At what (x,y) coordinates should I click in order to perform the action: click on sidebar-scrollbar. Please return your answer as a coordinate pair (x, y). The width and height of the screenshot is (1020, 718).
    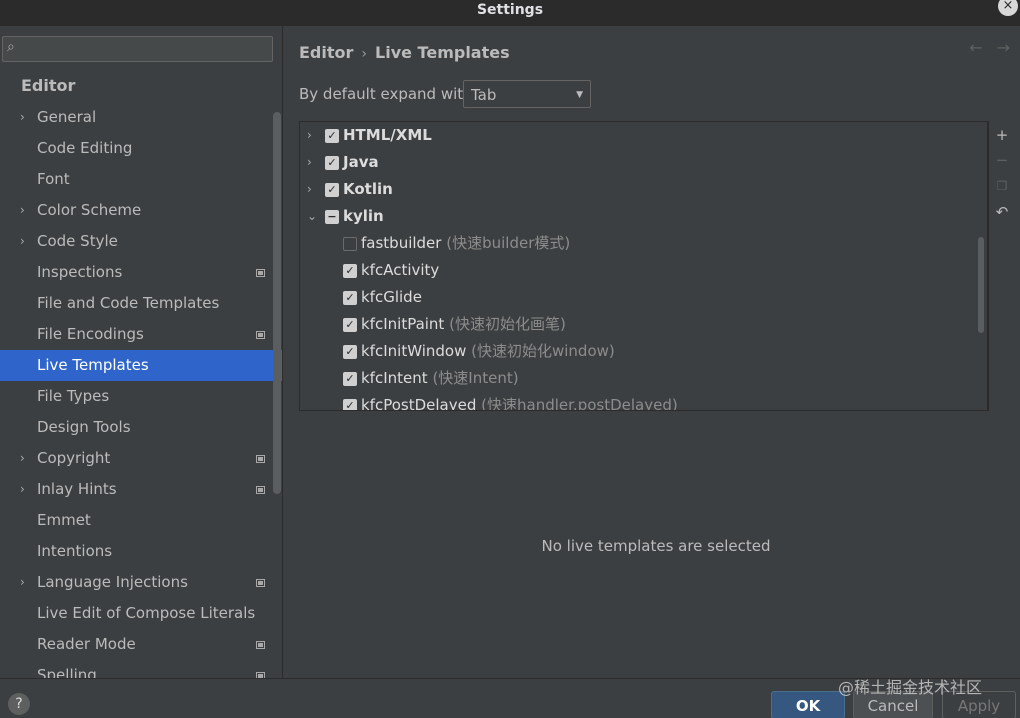
    Looking at the image, I should click on (277, 303).